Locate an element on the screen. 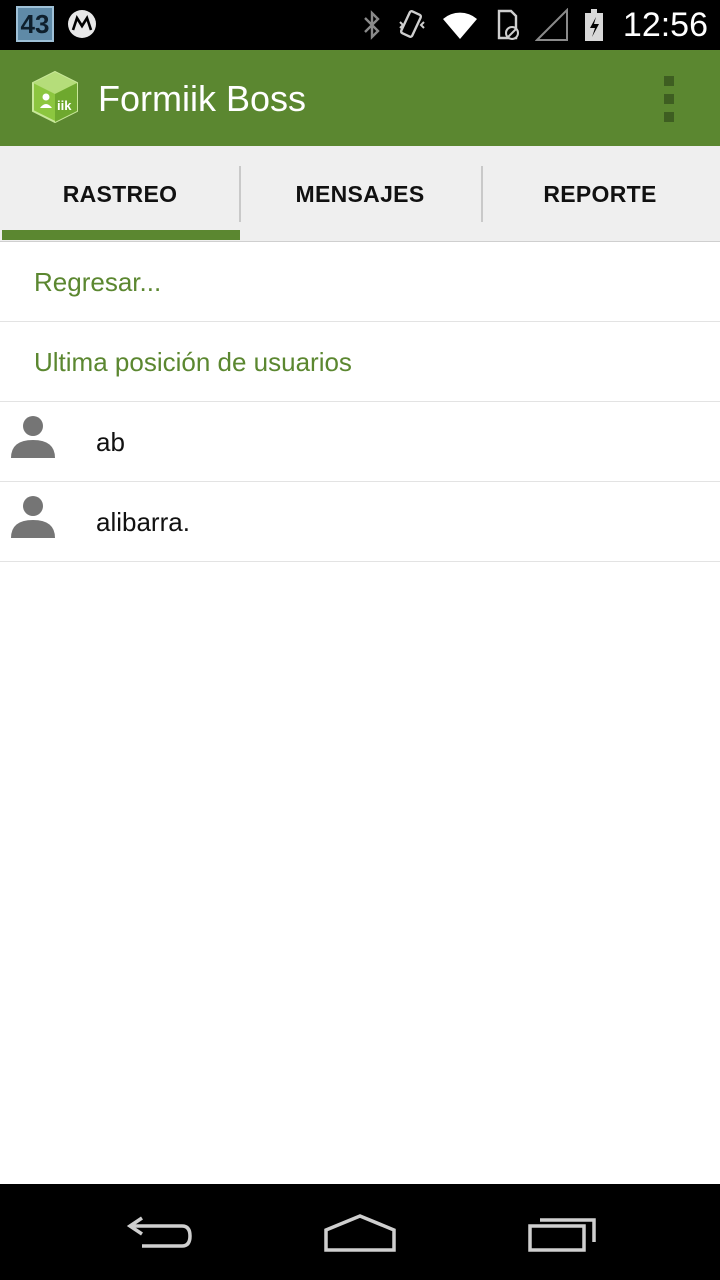 The width and height of the screenshot is (720, 1280). app-title: Formiik Boss is located at coordinates (202, 98).